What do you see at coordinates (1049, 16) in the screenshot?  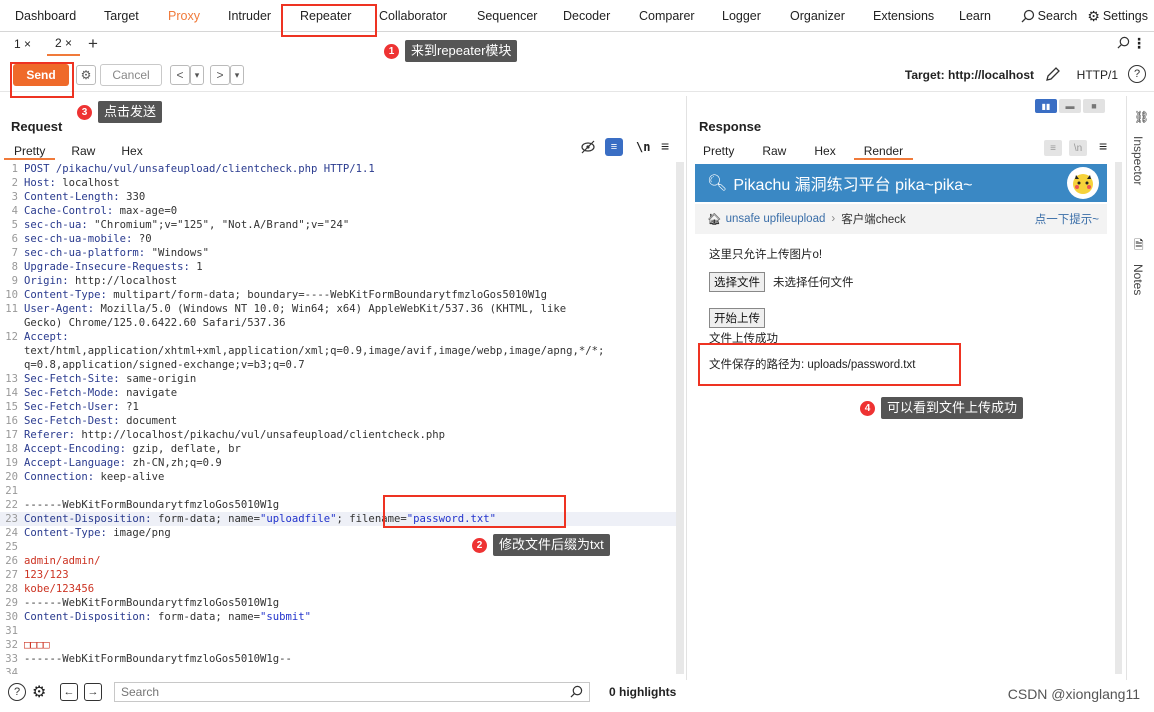 I see `global-search: Search` at bounding box center [1049, 16].